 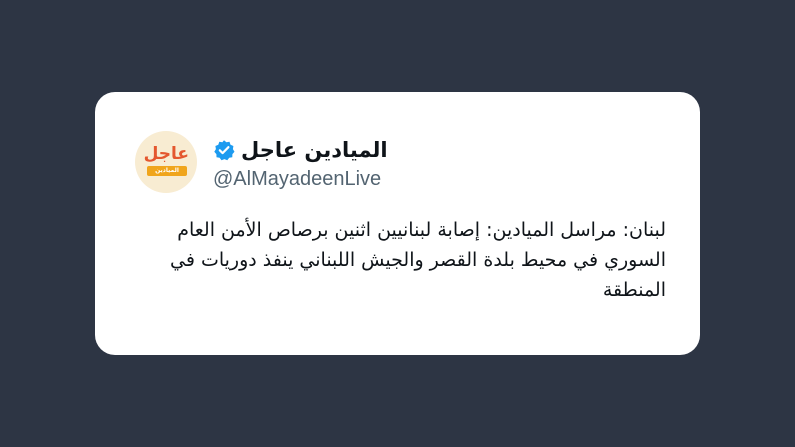 What do you see at coordinates (297, 179) in the screenshot?
I see `author-handle: @AlMayadeenLive` at bounding box center [297, 179].